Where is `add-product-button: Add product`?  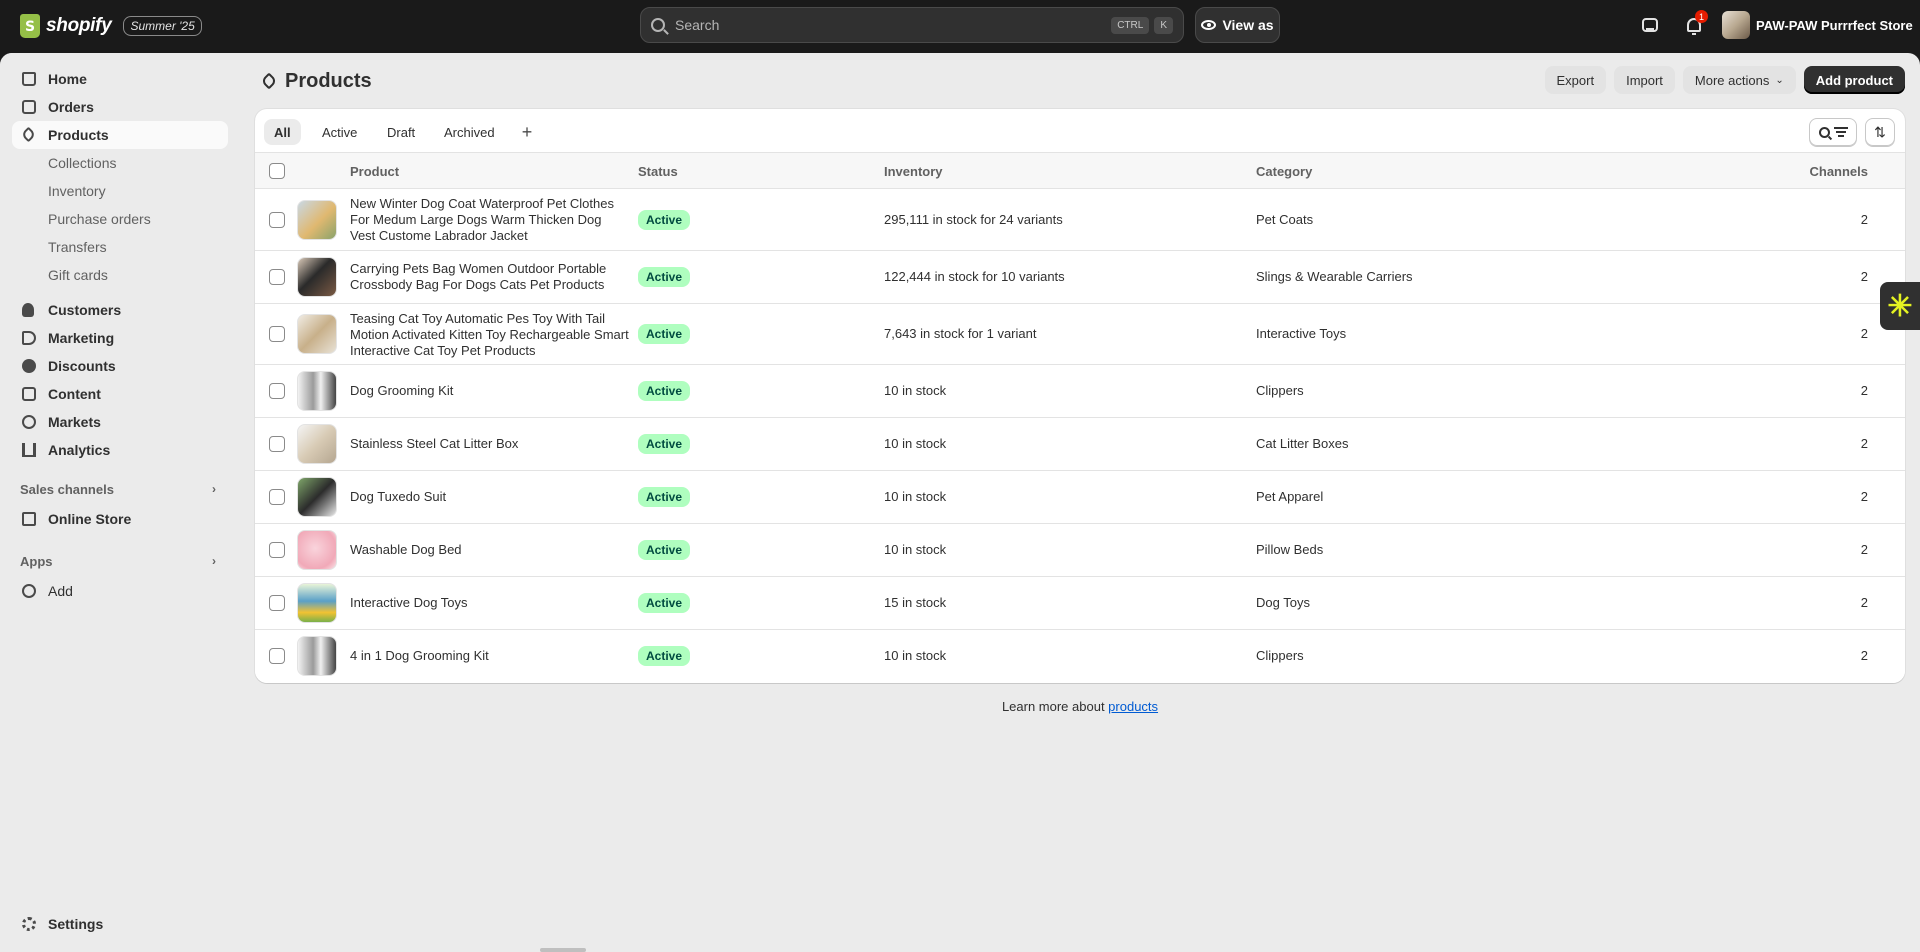
add-product-button: Add product is located at coordinates (1854, 80).